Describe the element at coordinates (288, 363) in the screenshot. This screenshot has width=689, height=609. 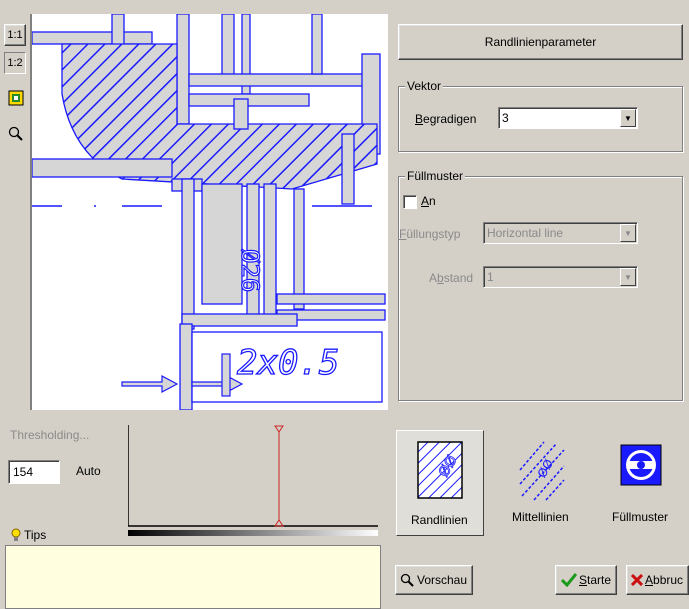
I see `dimension-label: 2x0.5` at that location.